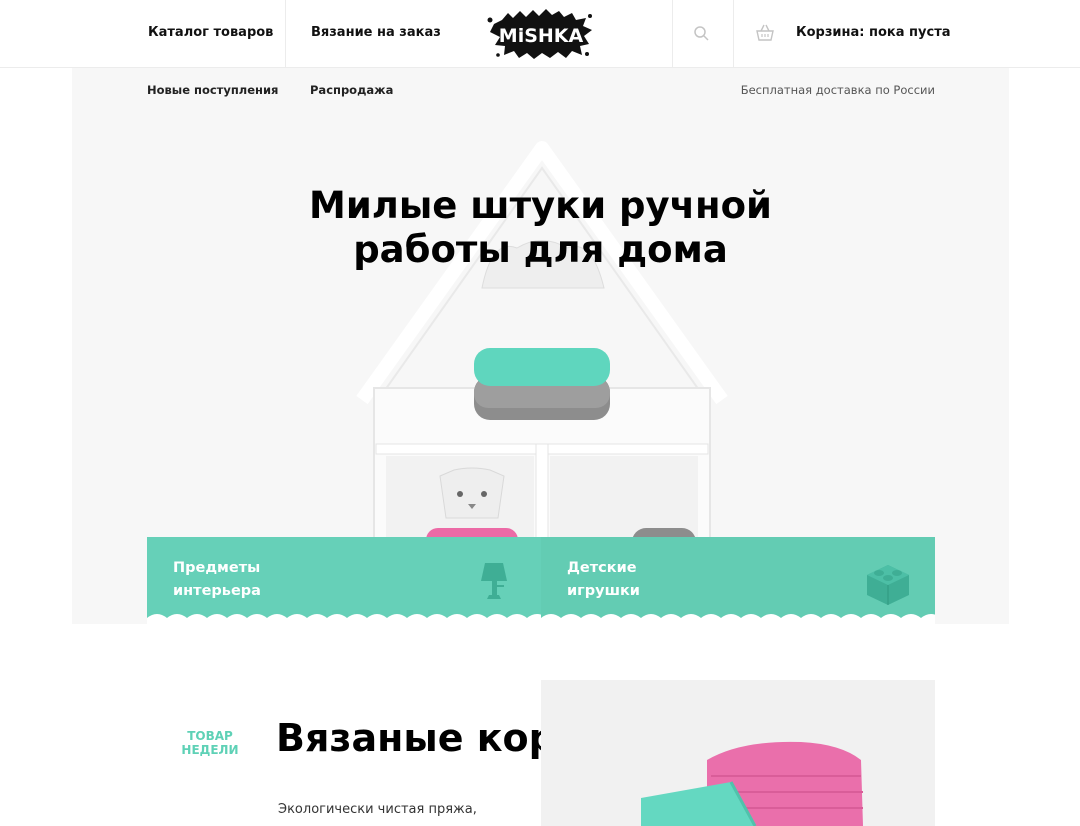 Image resolution: width=1080 pixels, height=826 pixels. I want to click on sale-link: Распродажа, so click(351, 90).